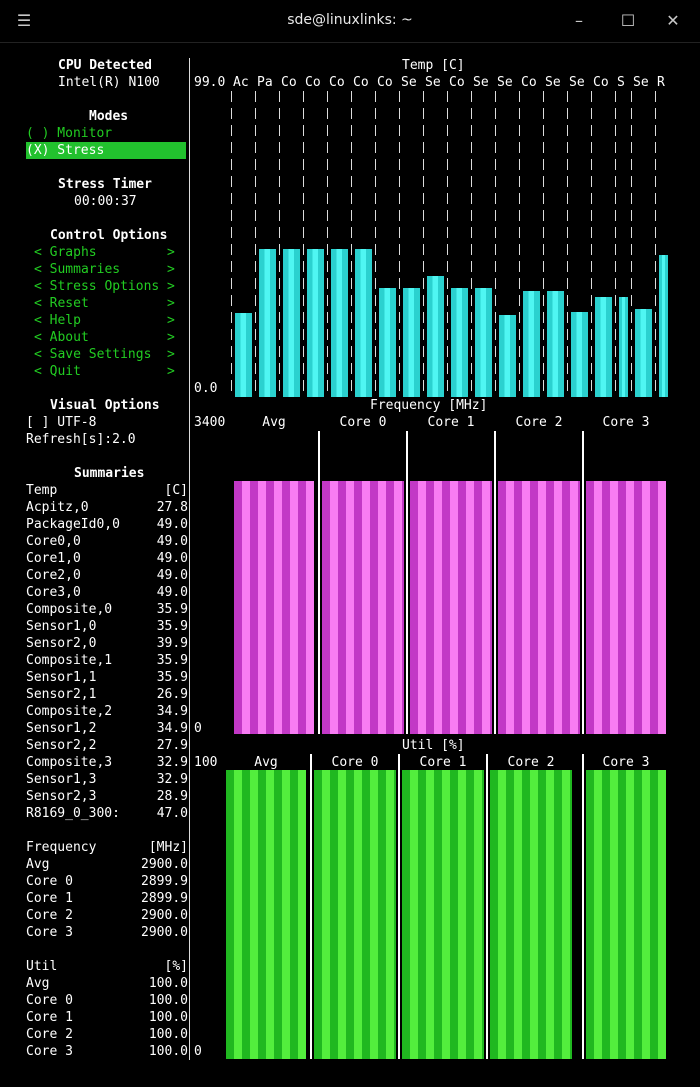  Describe the element at coordinates (531, 762) in the screenshot. I see `util_graph-column-label: Core 2` at that location.